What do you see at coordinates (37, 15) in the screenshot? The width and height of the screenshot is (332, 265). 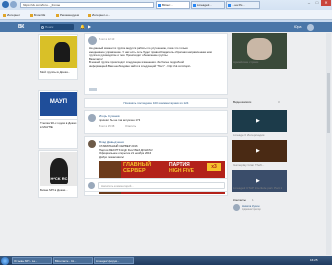 I see `bookmark-item: Блок КЕ` at bounding box center [37, 15].